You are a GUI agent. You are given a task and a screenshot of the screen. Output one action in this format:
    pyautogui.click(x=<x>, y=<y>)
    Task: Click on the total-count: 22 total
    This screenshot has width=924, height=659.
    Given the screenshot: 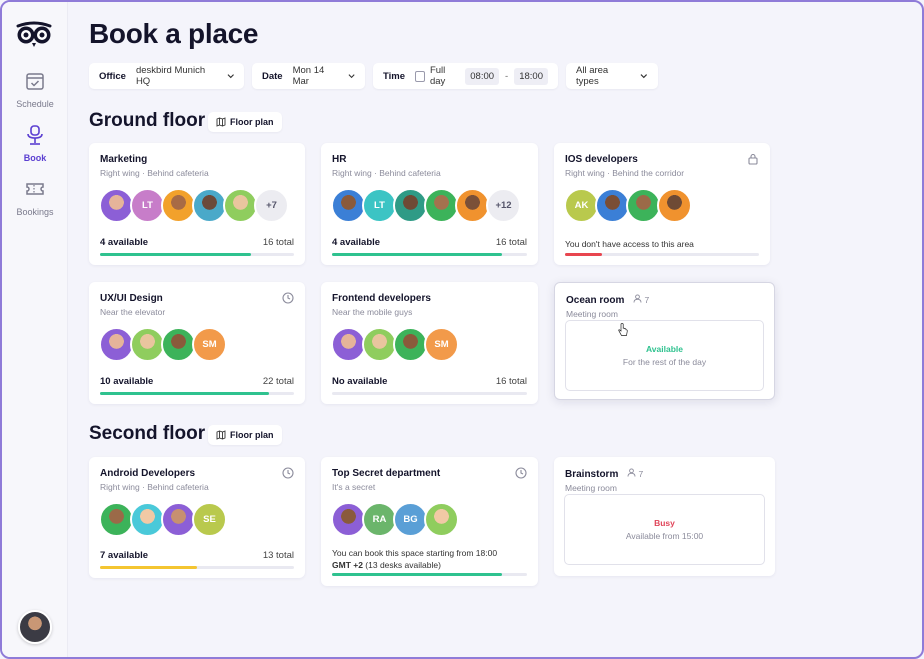 What is the action you would take?
    pyautogui.click(x=278, y=381)
    